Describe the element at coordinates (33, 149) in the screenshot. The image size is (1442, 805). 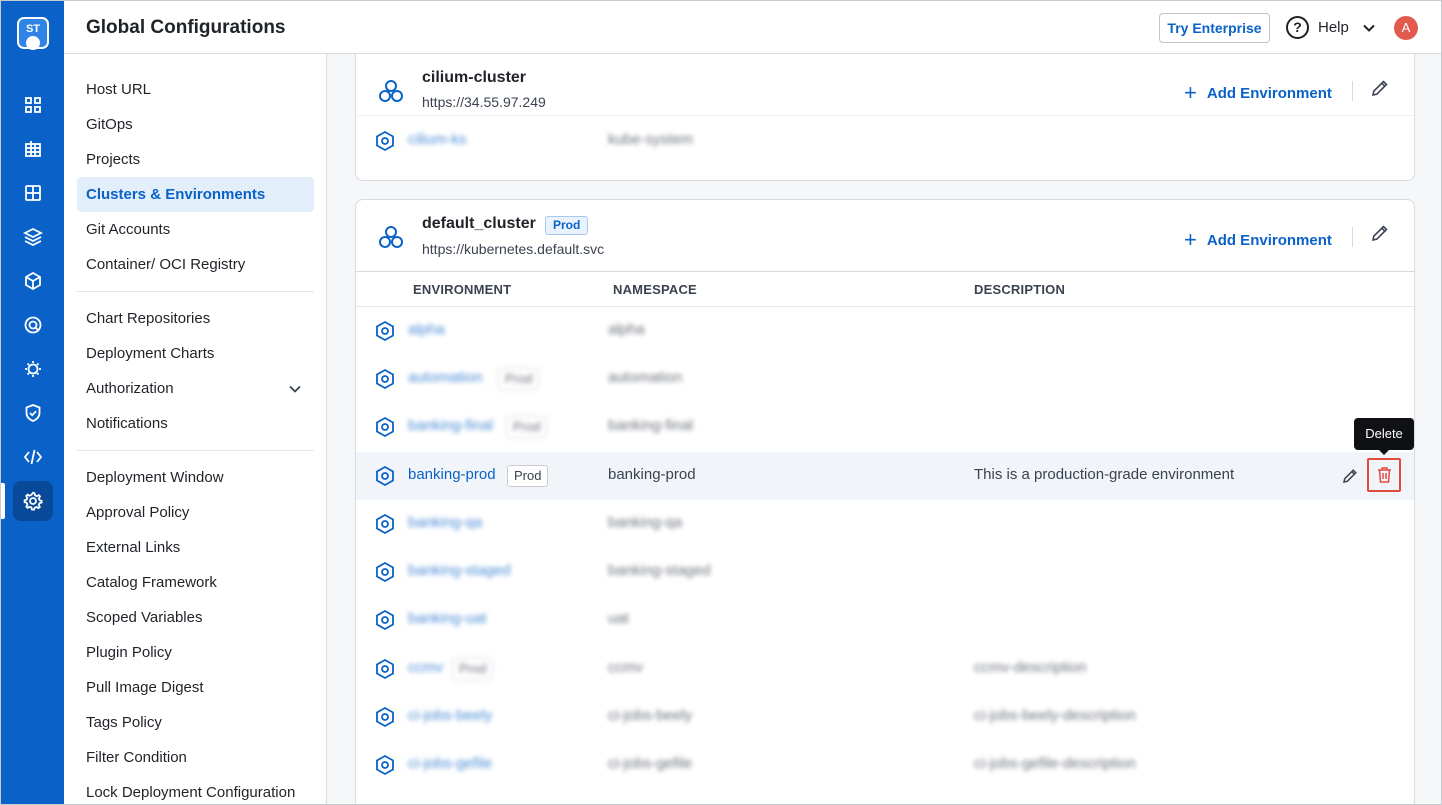
I see `grid-table-icon` at that location.